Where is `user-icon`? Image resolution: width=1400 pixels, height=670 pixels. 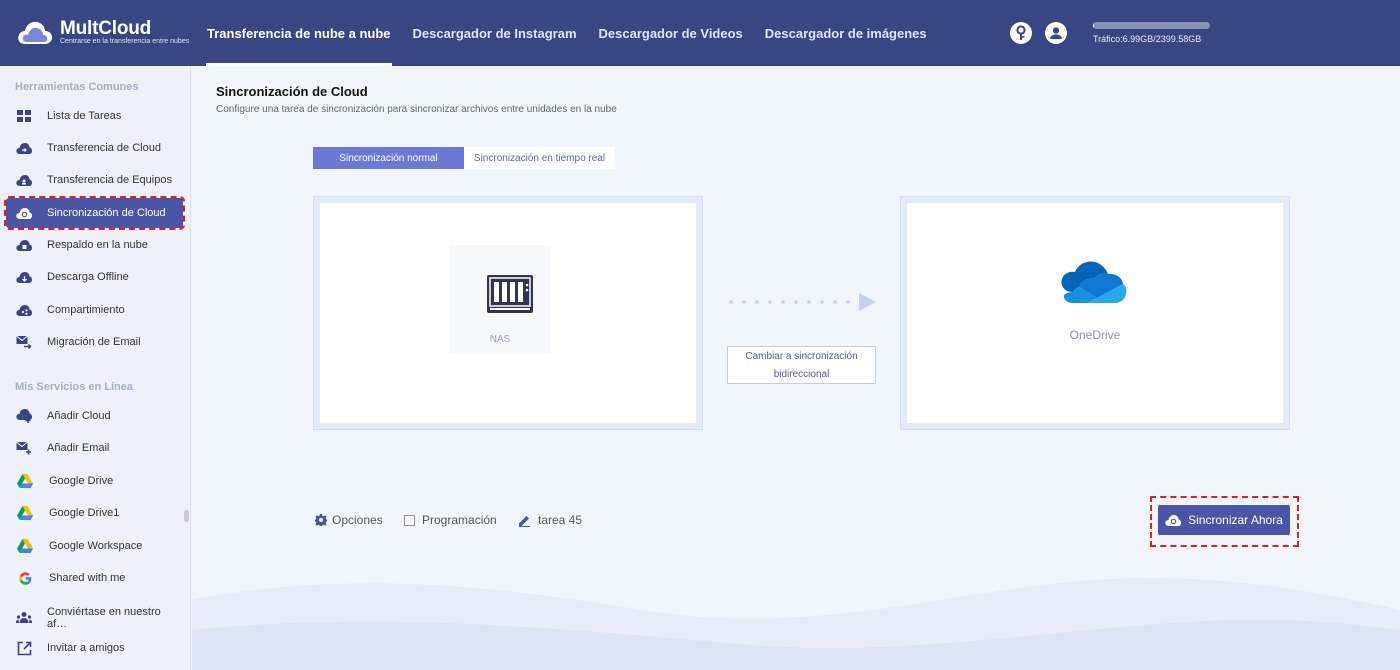
user-icon is located at coordinates (1056, 33).